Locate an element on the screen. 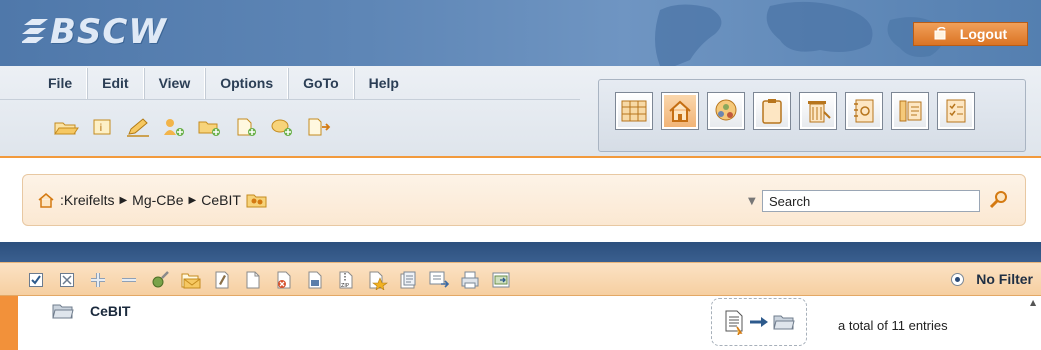  logout-label: Logout is located at coordinates (983, 34).